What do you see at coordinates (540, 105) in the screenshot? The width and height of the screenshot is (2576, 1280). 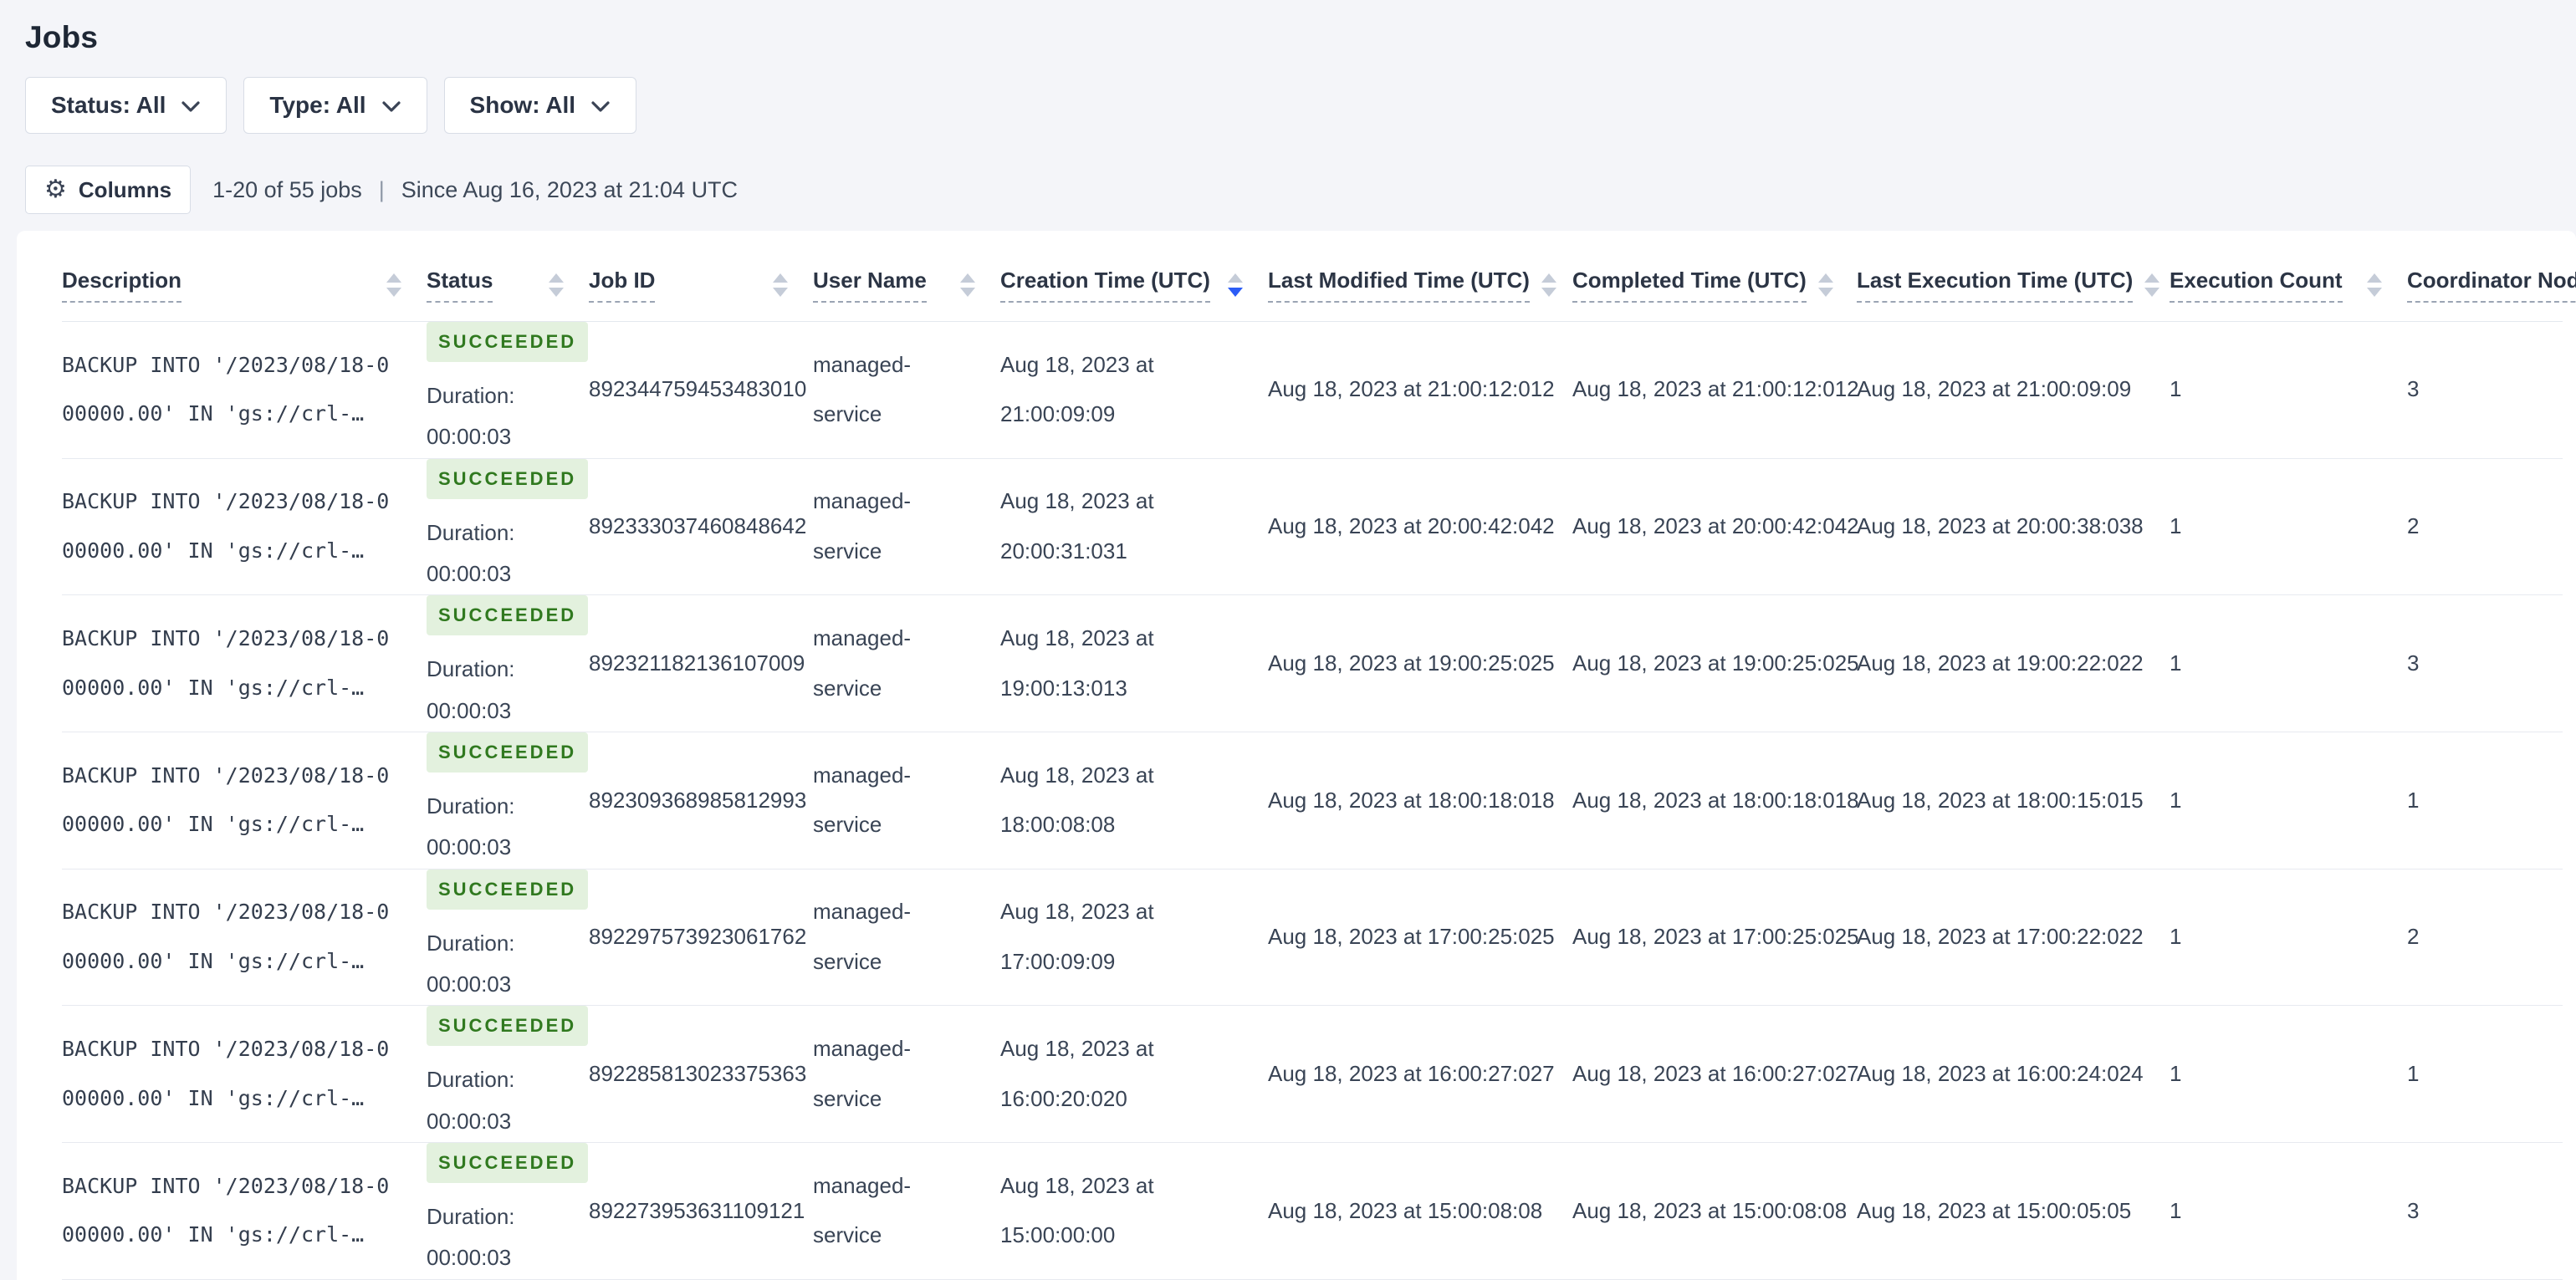 I see `show-filter-button: Show: All` at bounding box center [540, 105].